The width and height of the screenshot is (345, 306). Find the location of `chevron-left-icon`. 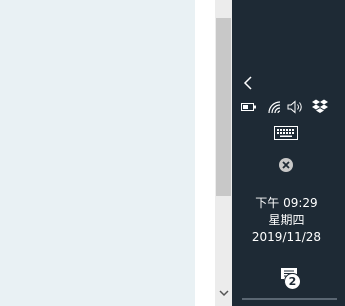

chevron-left-icon is located at coordinates (247, 83).